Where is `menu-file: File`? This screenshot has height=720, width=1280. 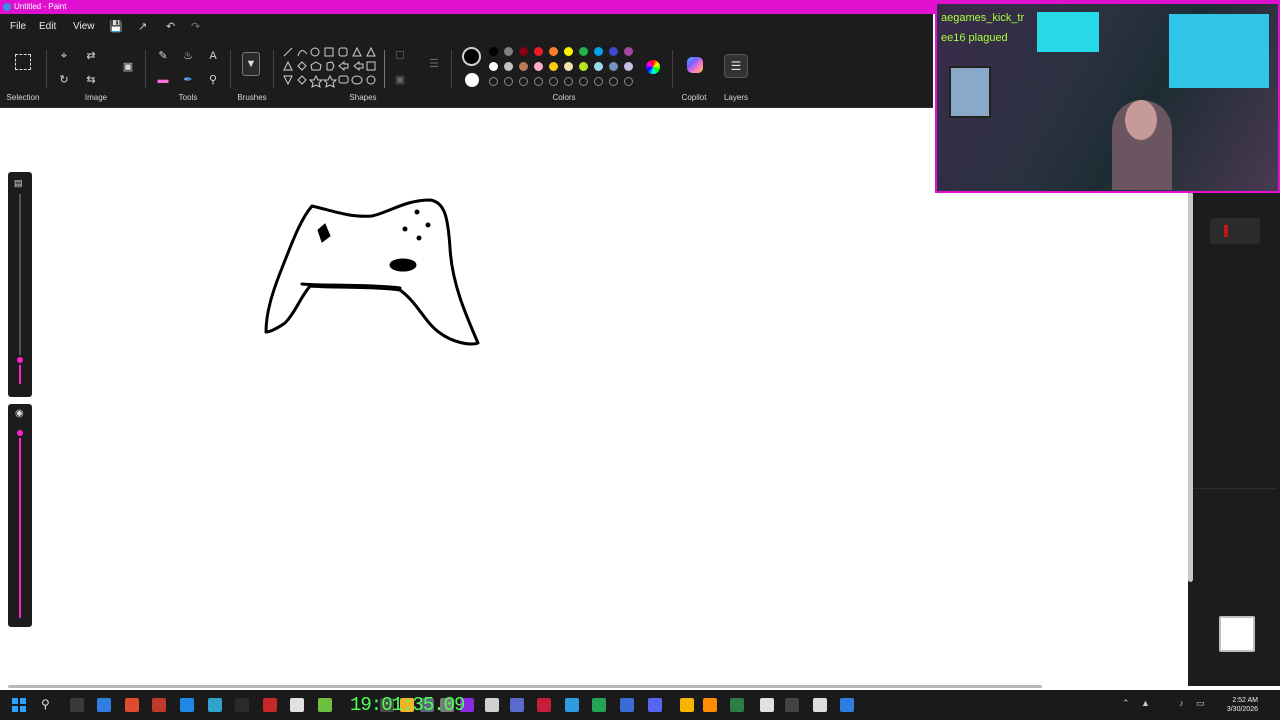
menu-file: File is located at coordinates (18, 27).